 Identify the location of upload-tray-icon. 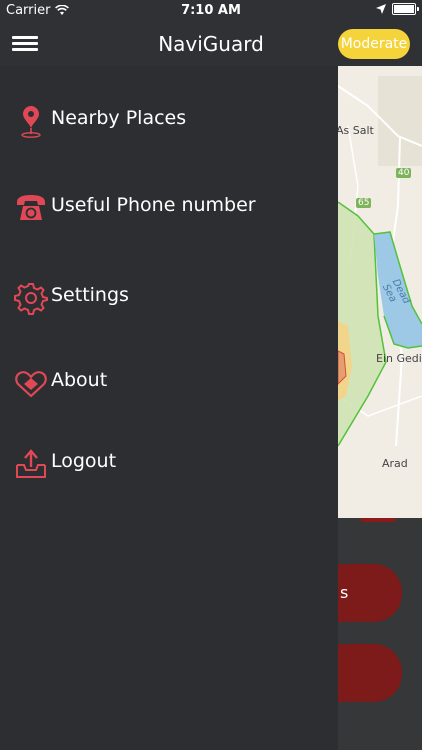
(31, 463).